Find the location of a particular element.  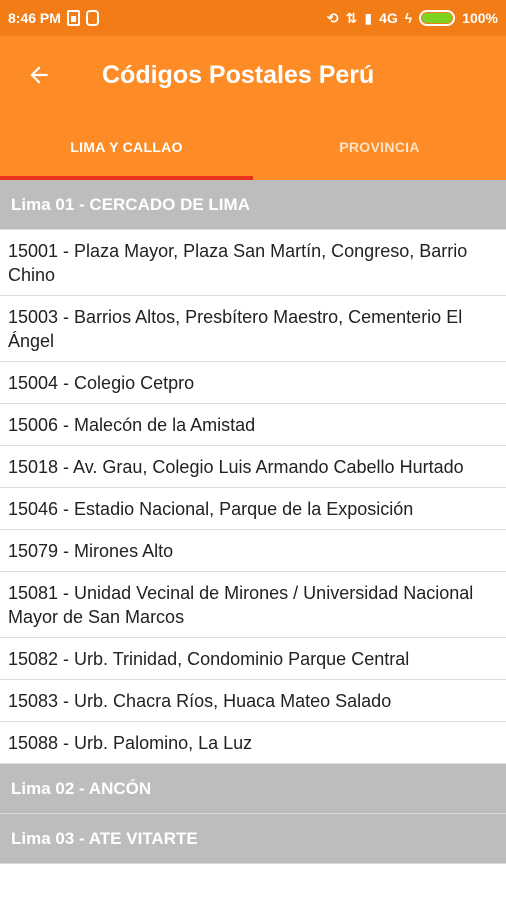

battery-icon is located at coordinates (437, 18).